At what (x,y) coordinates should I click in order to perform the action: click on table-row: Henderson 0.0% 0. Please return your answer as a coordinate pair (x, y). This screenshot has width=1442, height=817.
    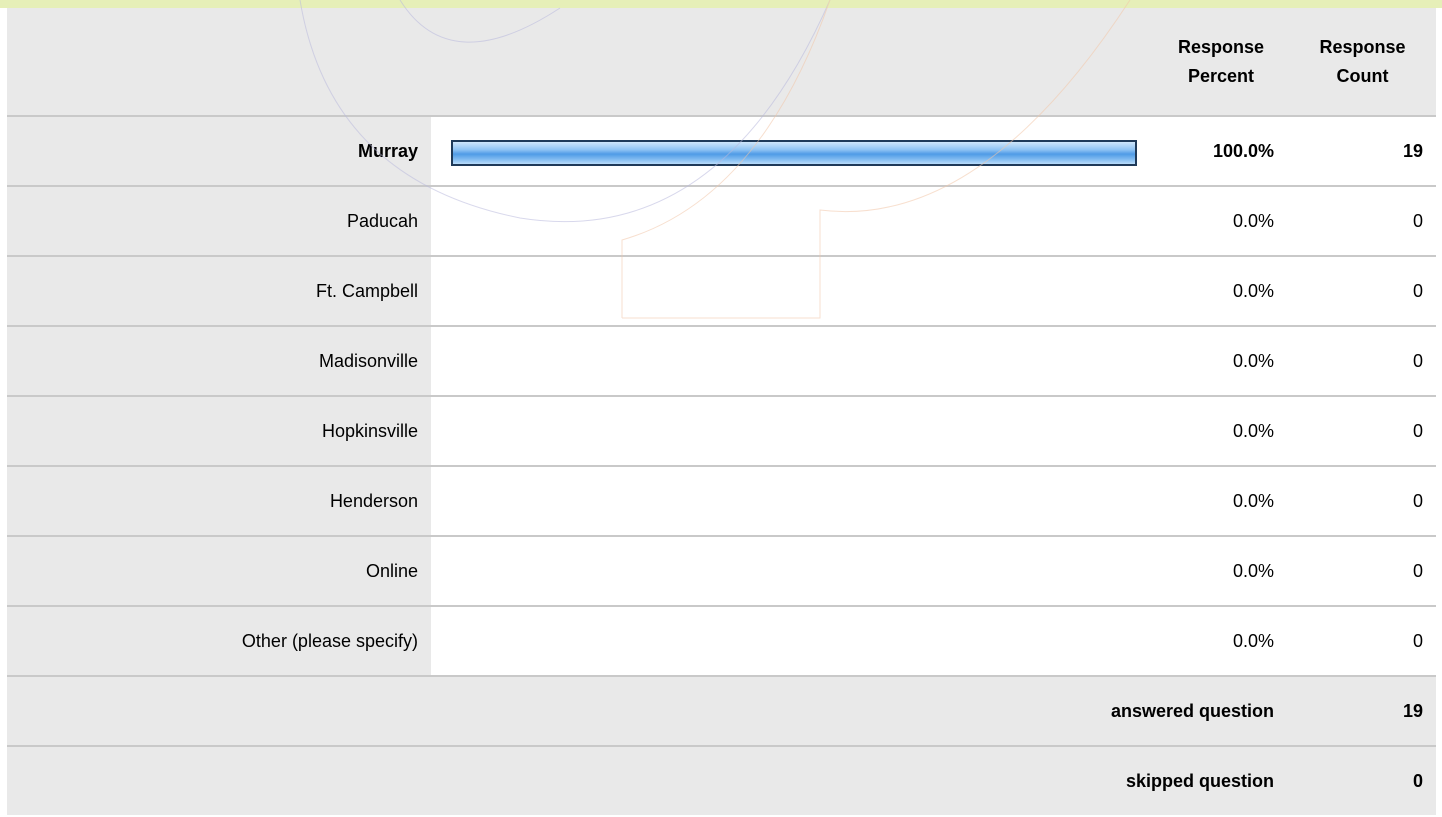
    Looking at the image, I should click on (721, 502).